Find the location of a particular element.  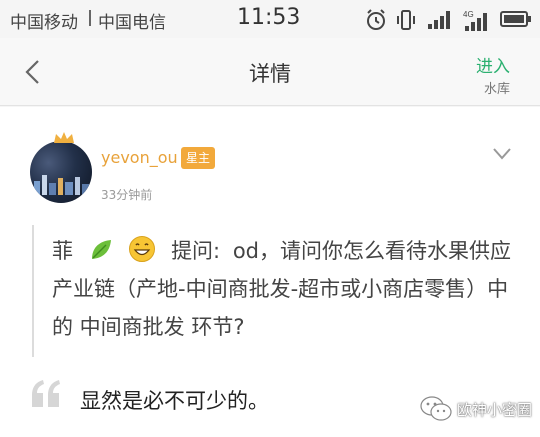

watermark: 欧神小密圈 is located at coordinates (475, 409).